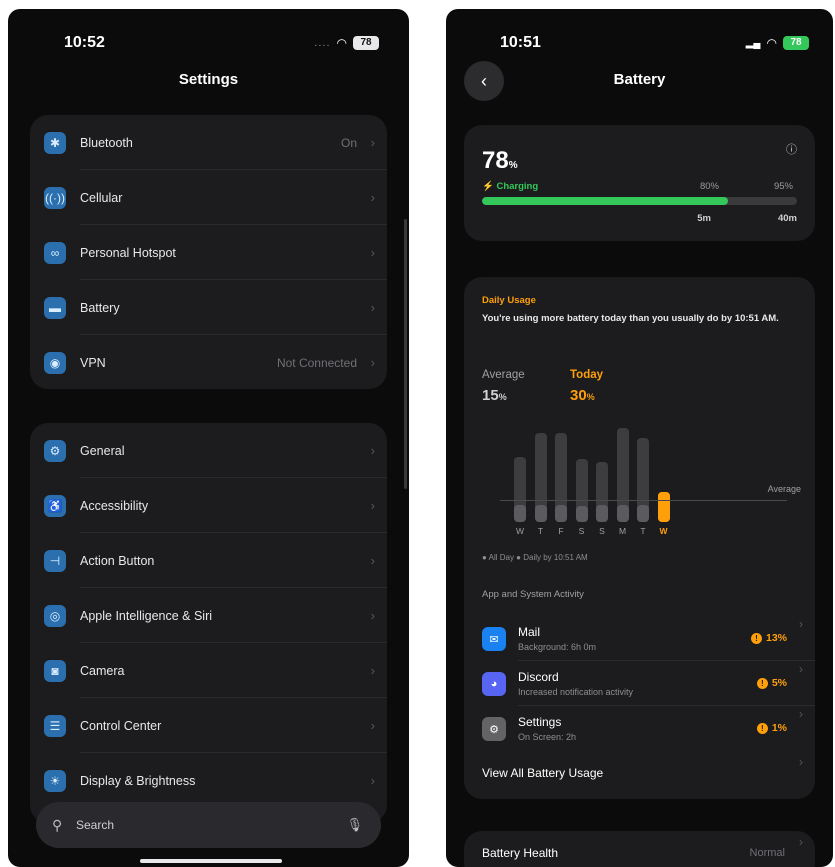 This screenshot has height=867, width=835. I want to click on settings-row-personal-hotspot: ∞ Personal Hotspot ›, so click(208, 252).